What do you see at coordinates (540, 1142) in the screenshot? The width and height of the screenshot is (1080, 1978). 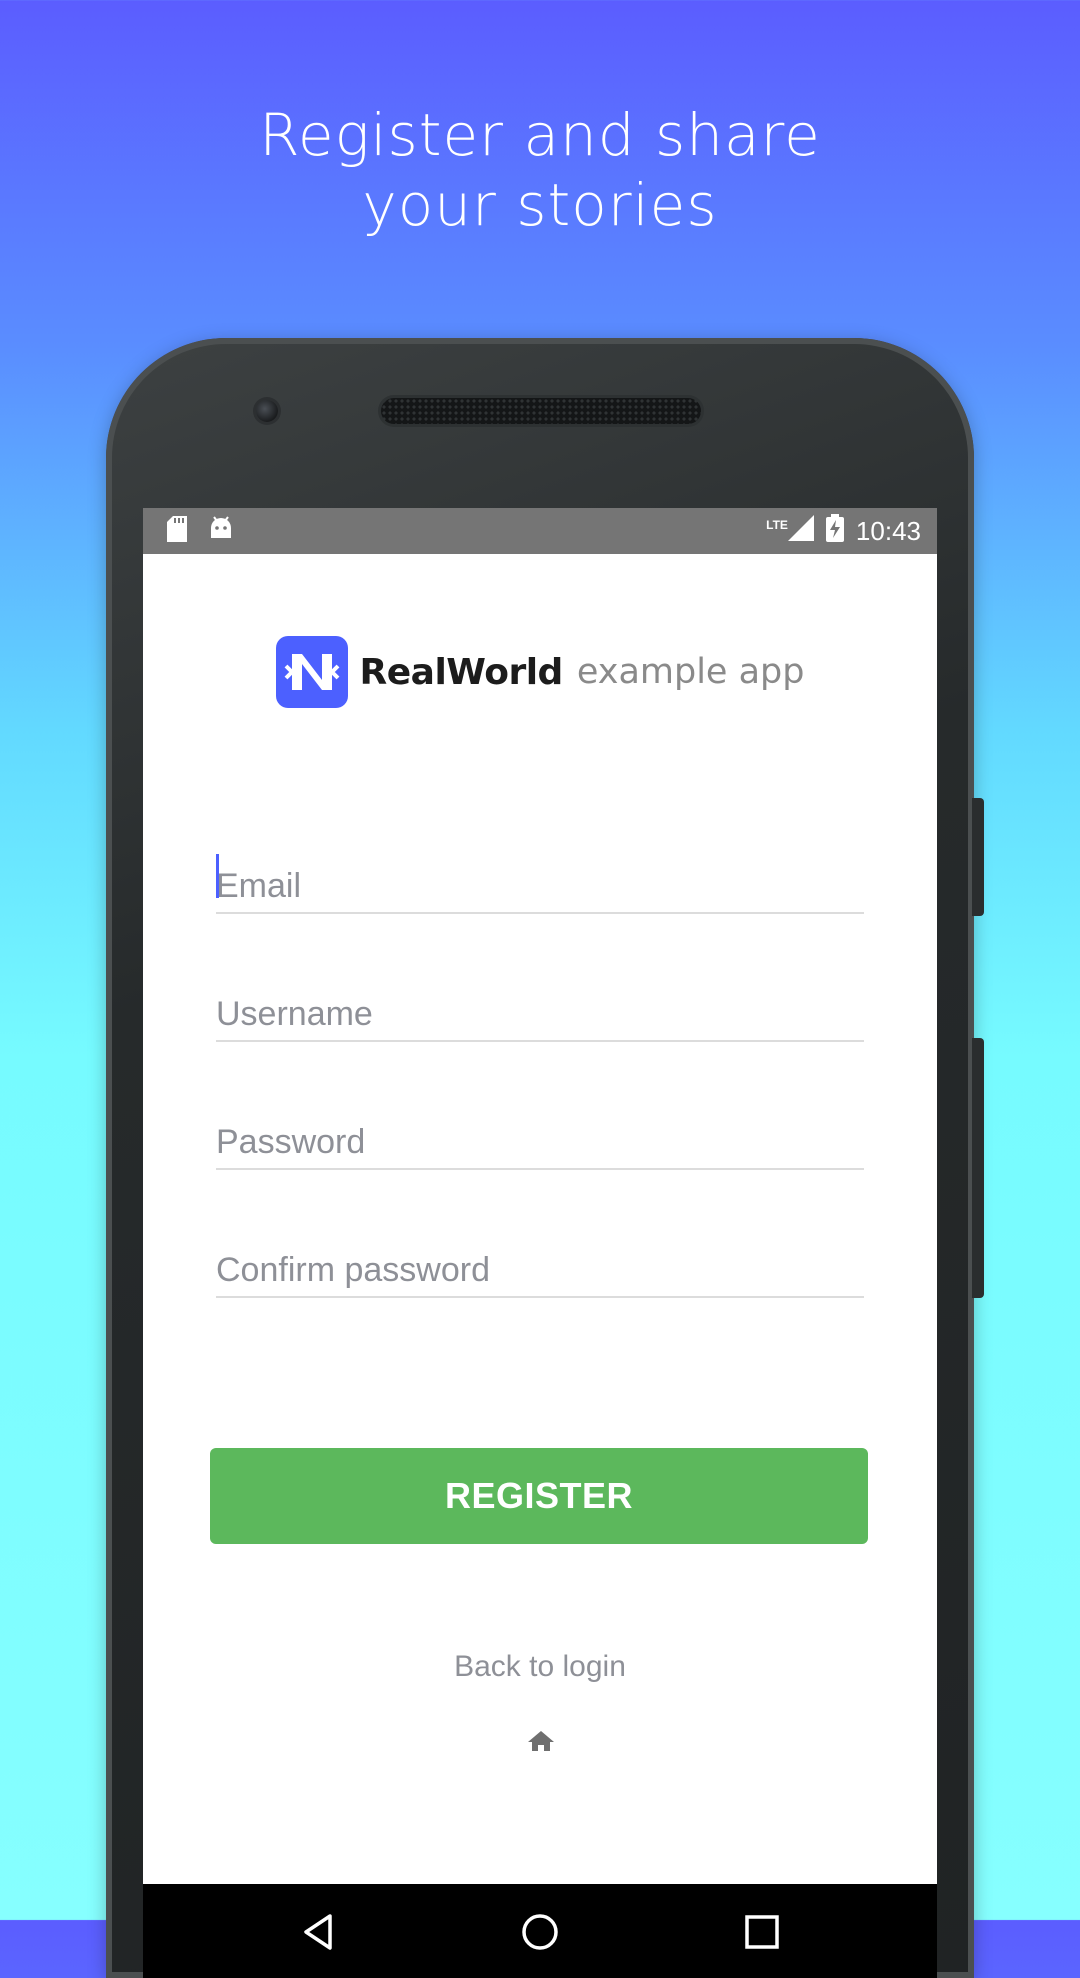 I see `password-field` at bounding box center [540, 1142].